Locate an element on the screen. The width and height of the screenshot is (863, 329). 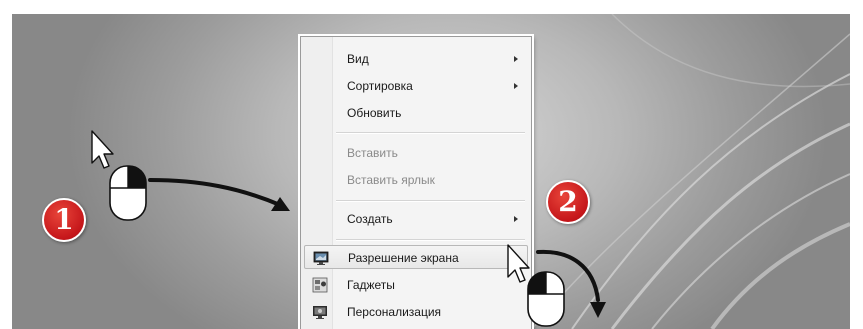
menu-item-gadgets: Гаджеты is located at coordinates (416, 285).